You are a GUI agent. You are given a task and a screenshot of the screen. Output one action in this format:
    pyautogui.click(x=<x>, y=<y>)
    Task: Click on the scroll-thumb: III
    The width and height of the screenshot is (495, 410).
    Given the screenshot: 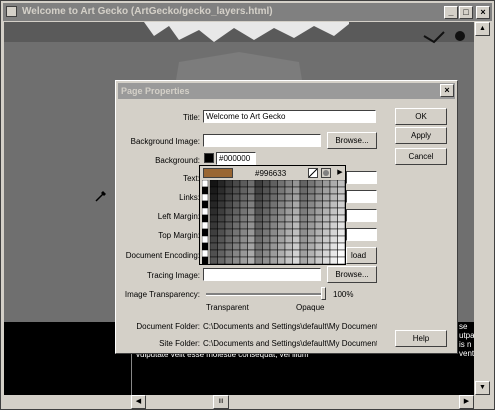 What is the action you would take?
    pyautogui.click(x=221, y=402)
    